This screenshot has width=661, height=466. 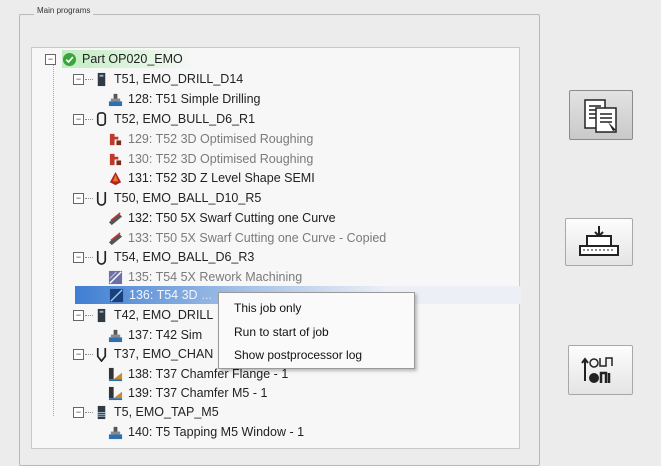 What do you see at coordinates (184, 257) in the screenshot?
I see `tool-label: T54, EMO_BALL_D6_R3` at bounding box center [184, 257].